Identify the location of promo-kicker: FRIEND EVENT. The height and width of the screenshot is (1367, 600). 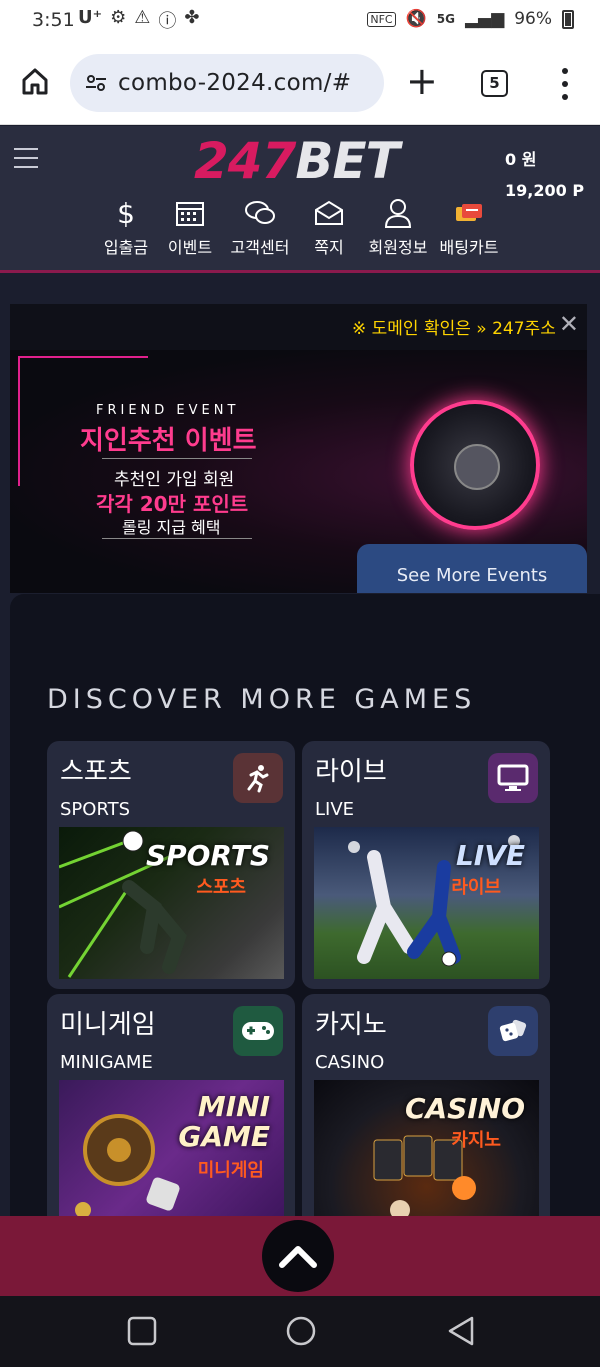
(168, 410).